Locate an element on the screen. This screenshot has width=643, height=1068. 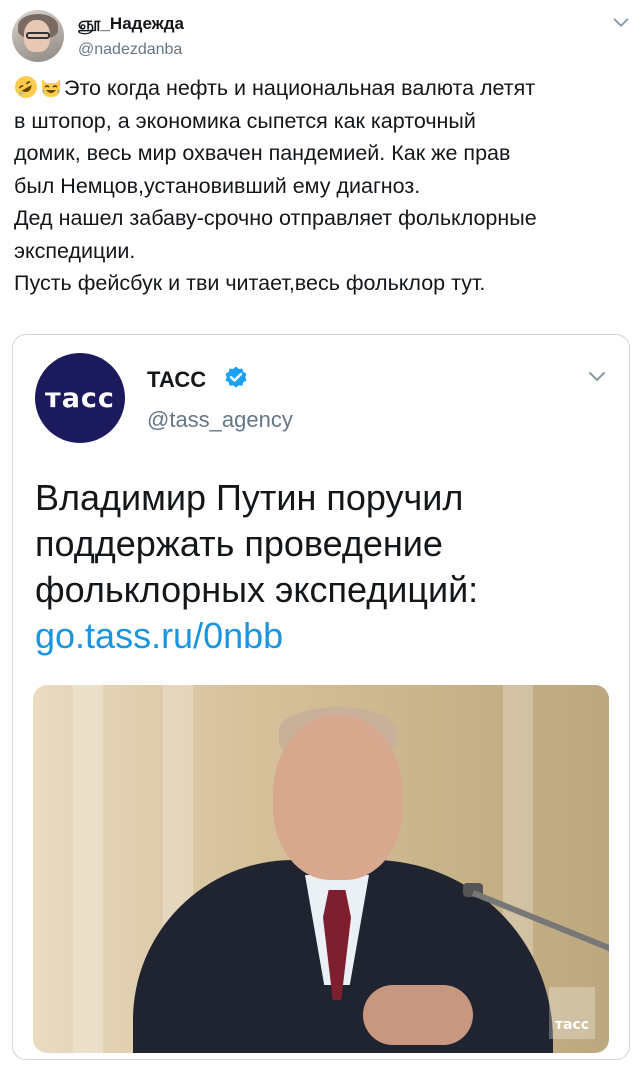
tweet-header: ஞூ_Надежда @nadezdanba is located at coordinates (322, 40).